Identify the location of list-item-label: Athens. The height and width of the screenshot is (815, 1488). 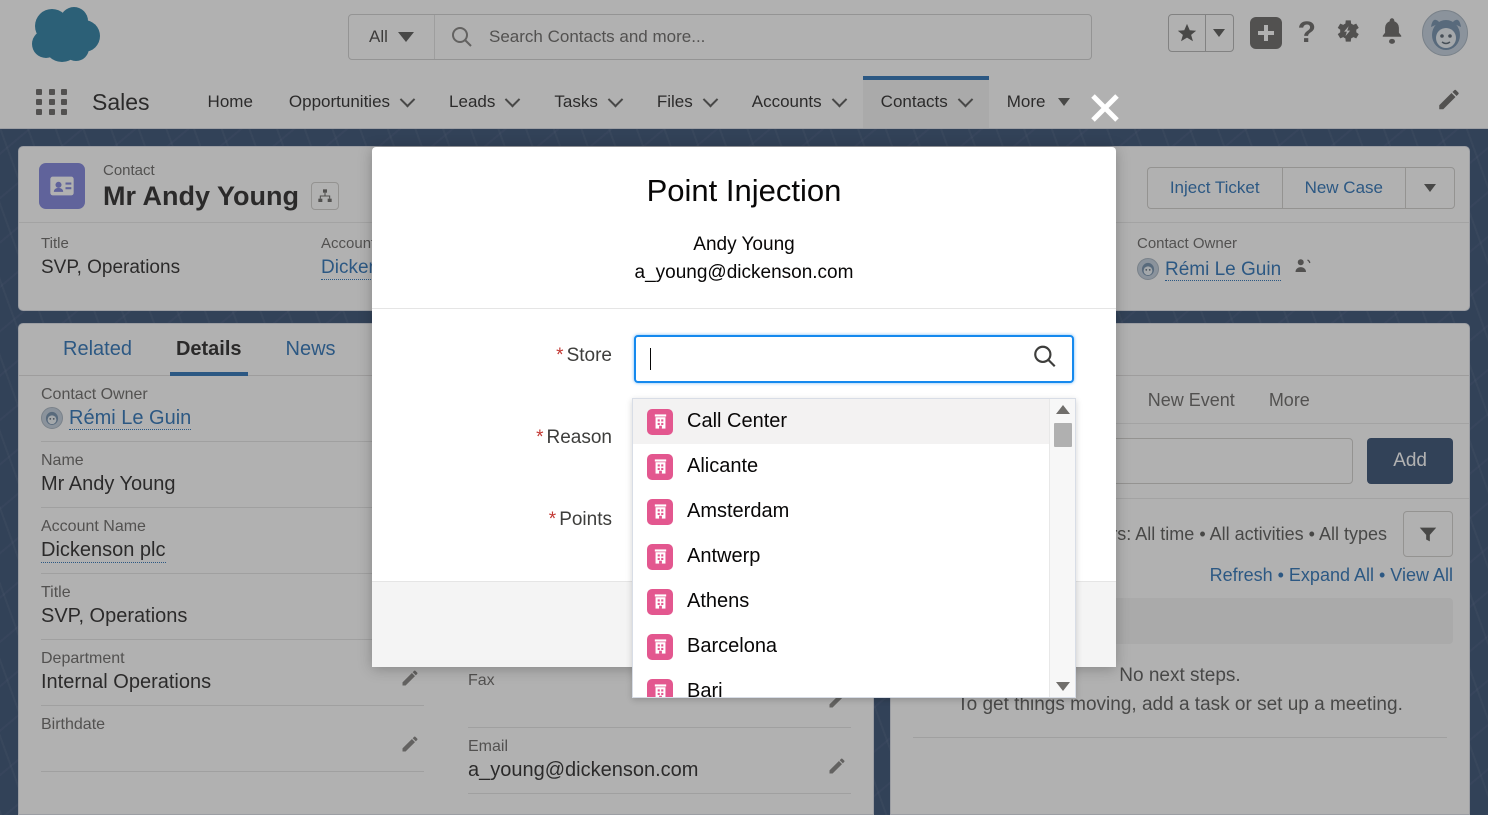
(718, 601).